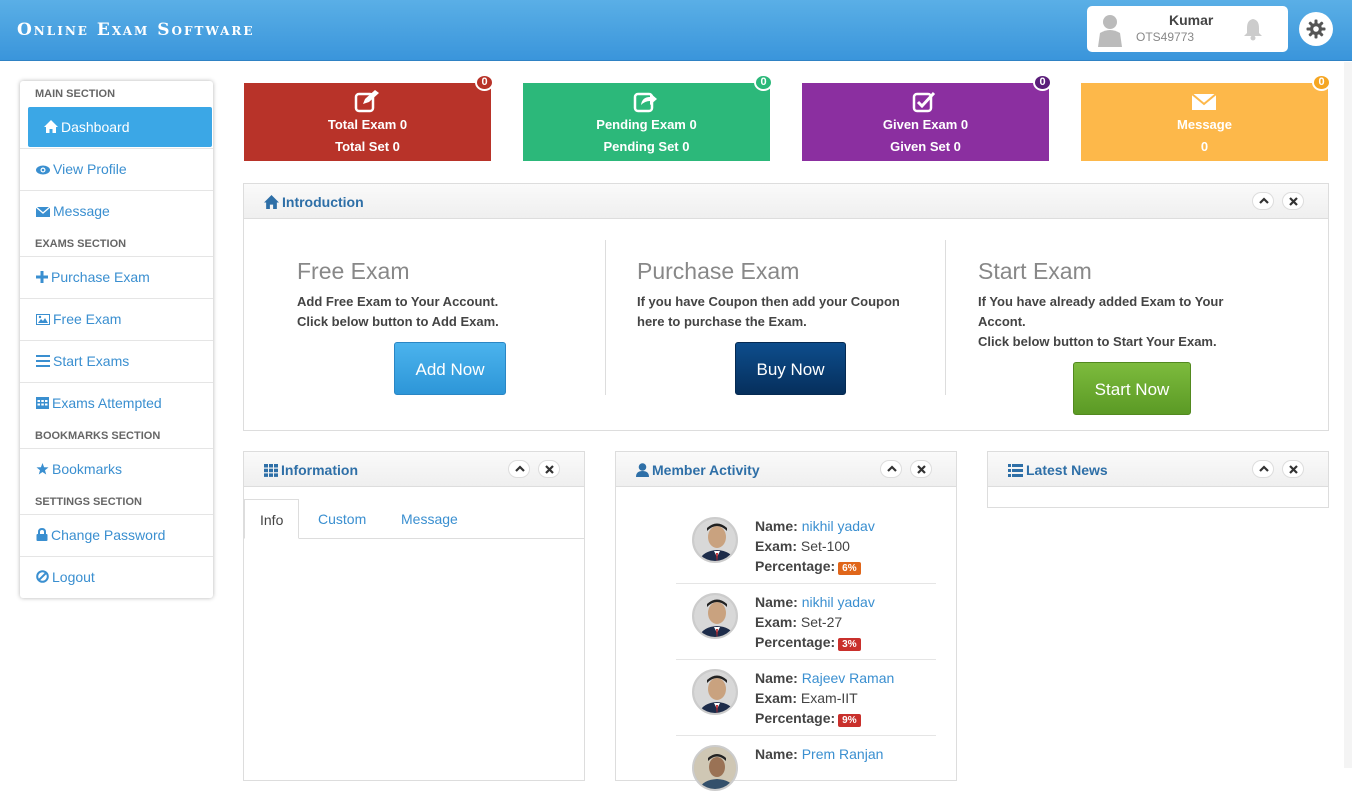 The height and width of the screenshot is (812, 1352). Describe the element at coordinates (642, 470) in the screenshot. I see `user-icon` at that location.